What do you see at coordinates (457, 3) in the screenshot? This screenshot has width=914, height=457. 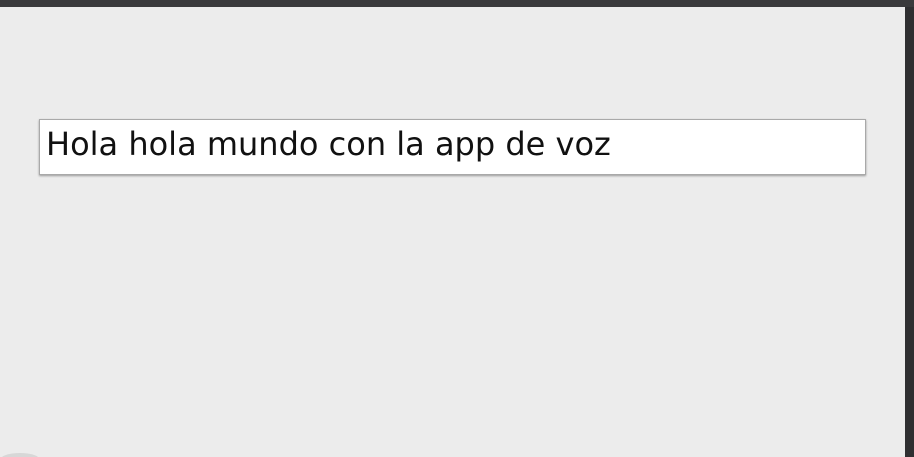 I see `top-status-strip` at bounding box center [457, 3].